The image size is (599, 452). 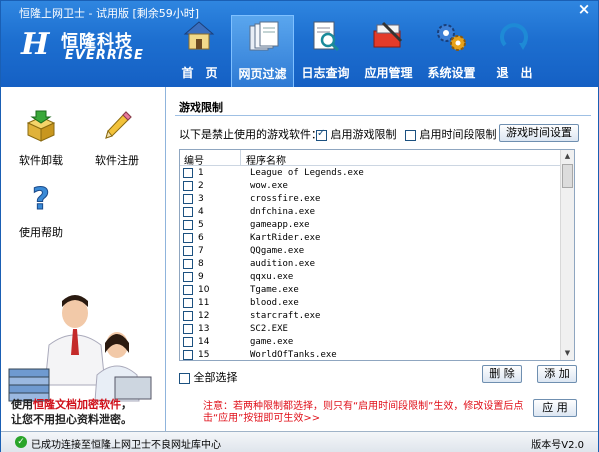 I want to click on row-program-name: crossfire.exe, so click(x=285, y=199).